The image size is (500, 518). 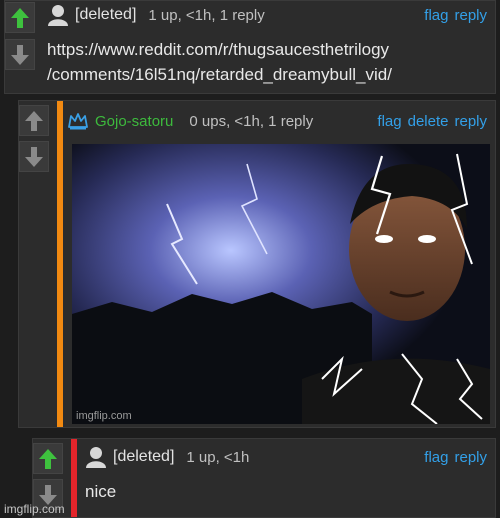 What do you see at coordinates (134, 121) in the screenshot?
I see `username: Gojo-satoru` at bounding box center [134, 121].